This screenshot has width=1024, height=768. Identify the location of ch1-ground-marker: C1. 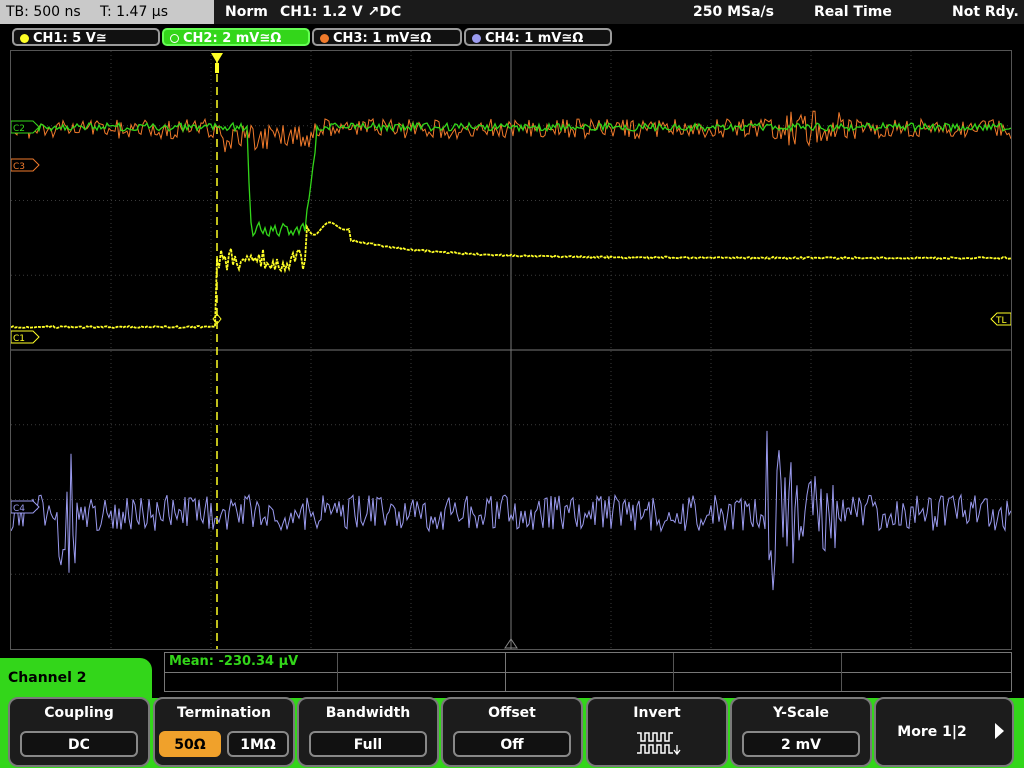
(25, 337).